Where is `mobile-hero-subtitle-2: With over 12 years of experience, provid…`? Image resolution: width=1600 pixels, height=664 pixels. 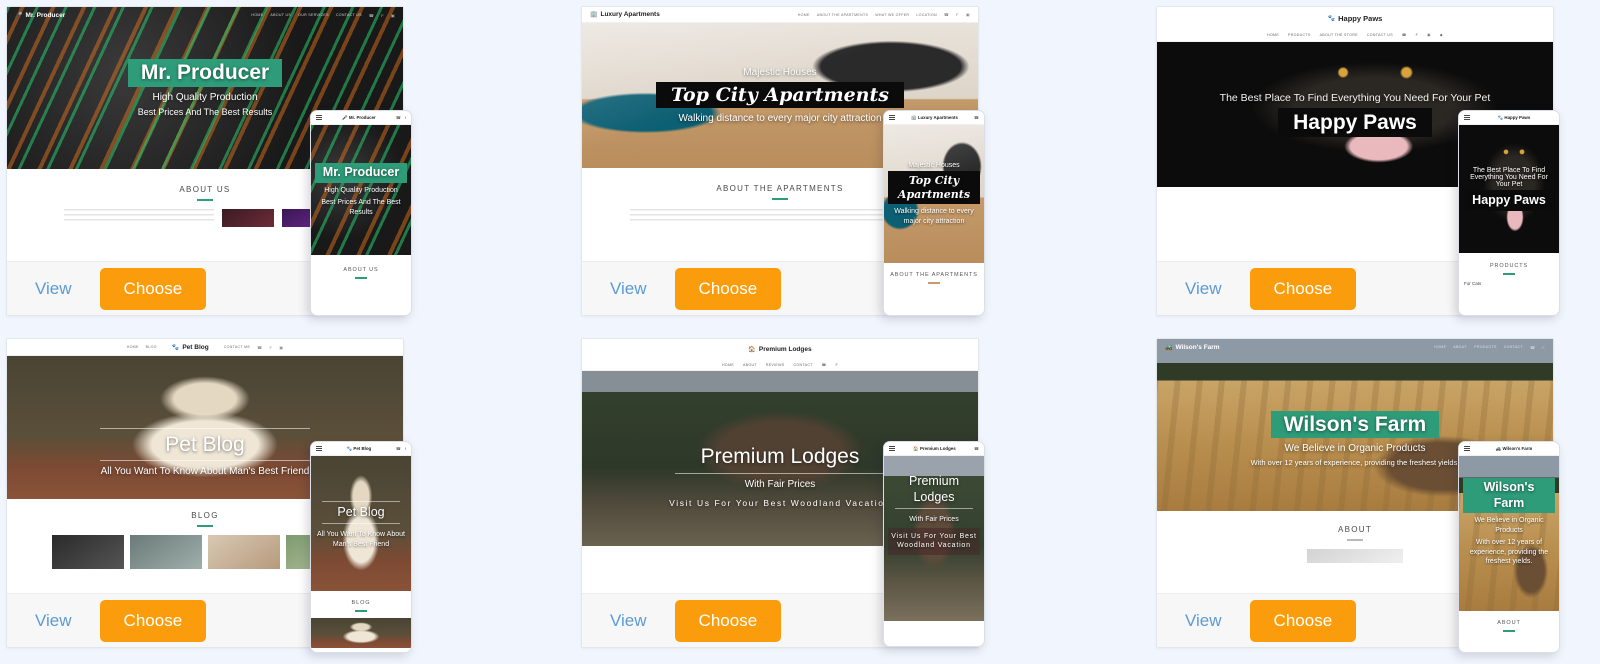
mobile-hero-subtitle-2: With over 12 years of experience, provid… is located at coordinates (1509, 552).